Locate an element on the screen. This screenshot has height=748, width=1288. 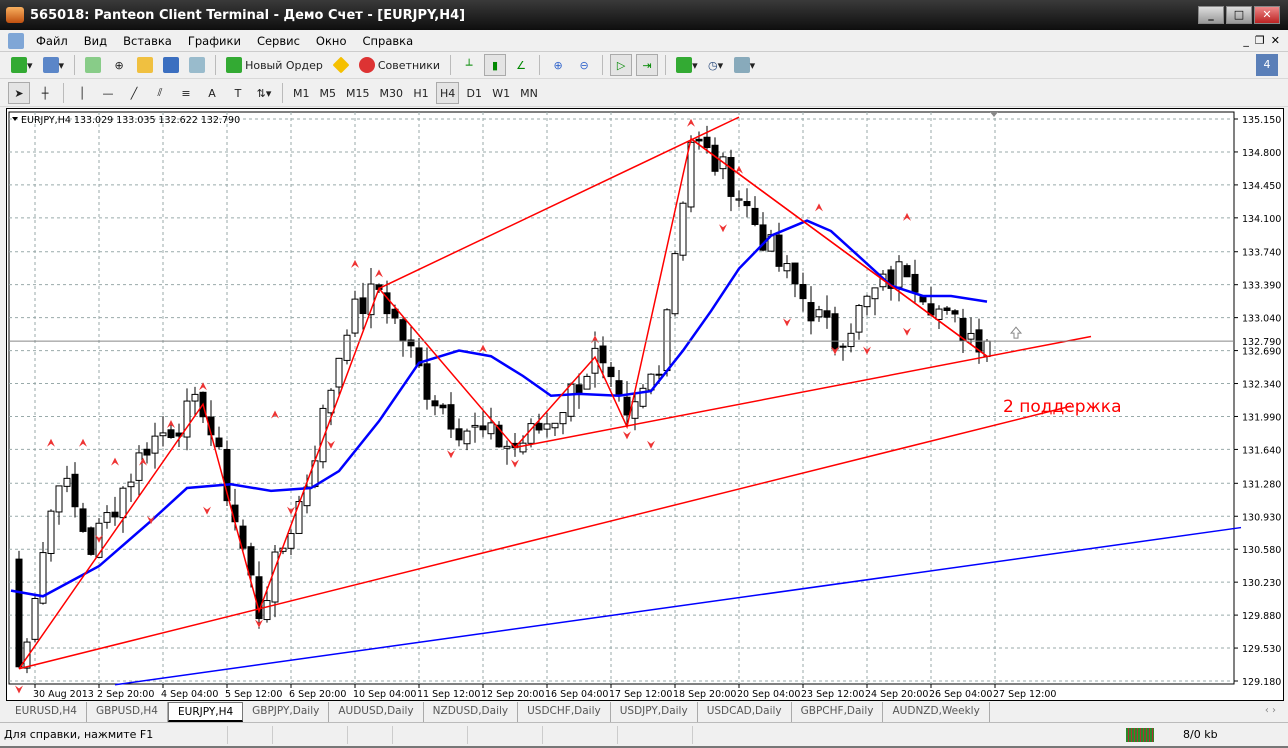
vertical-line-button: │ is located at coordinates (82, 93).